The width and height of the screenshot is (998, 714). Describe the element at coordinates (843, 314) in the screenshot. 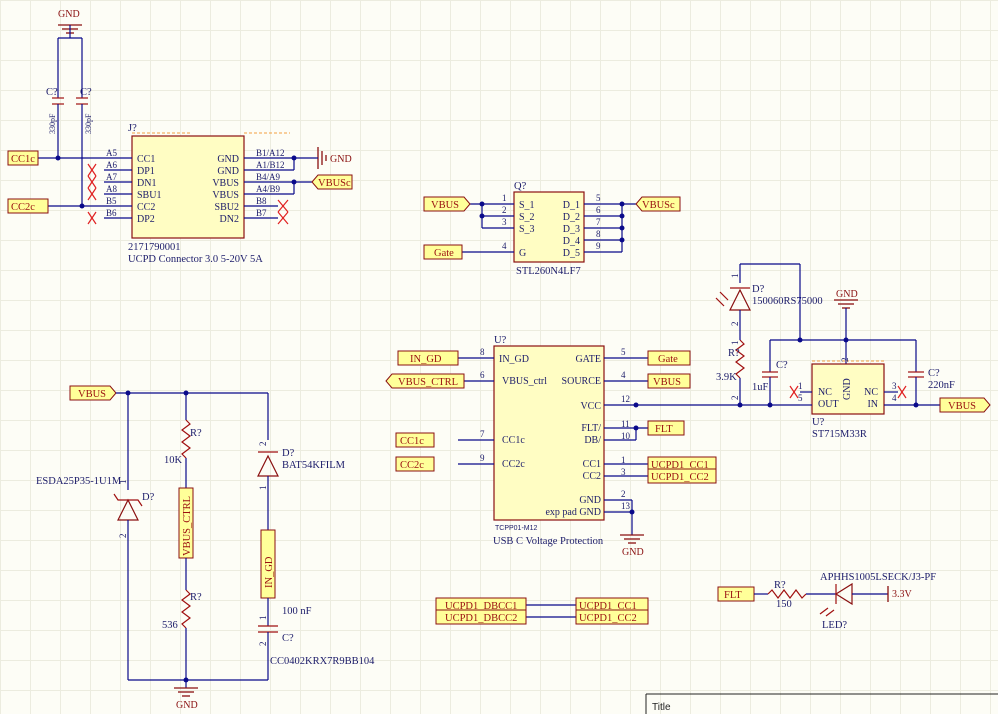

I see `gnd-regulator: GND` at that location.